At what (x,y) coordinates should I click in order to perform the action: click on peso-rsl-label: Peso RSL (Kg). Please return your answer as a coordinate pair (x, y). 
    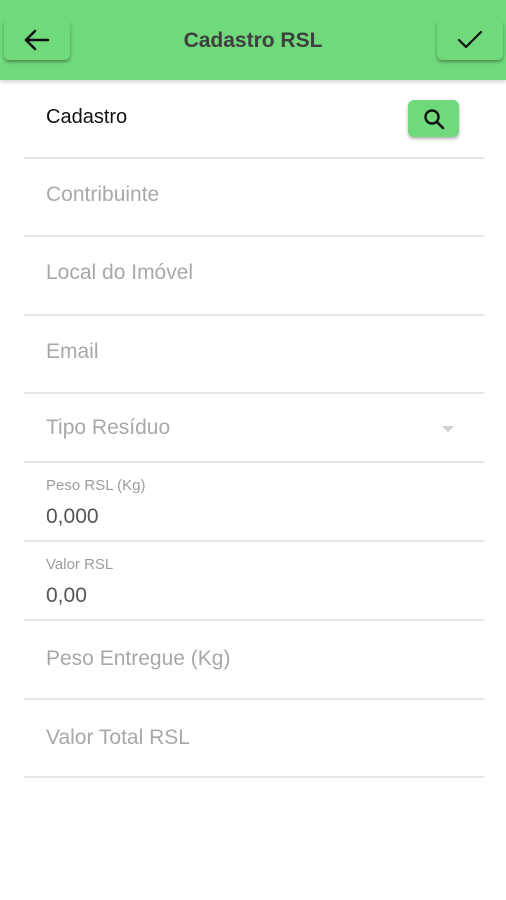
    Looking at the image, I should click on (96, 485).